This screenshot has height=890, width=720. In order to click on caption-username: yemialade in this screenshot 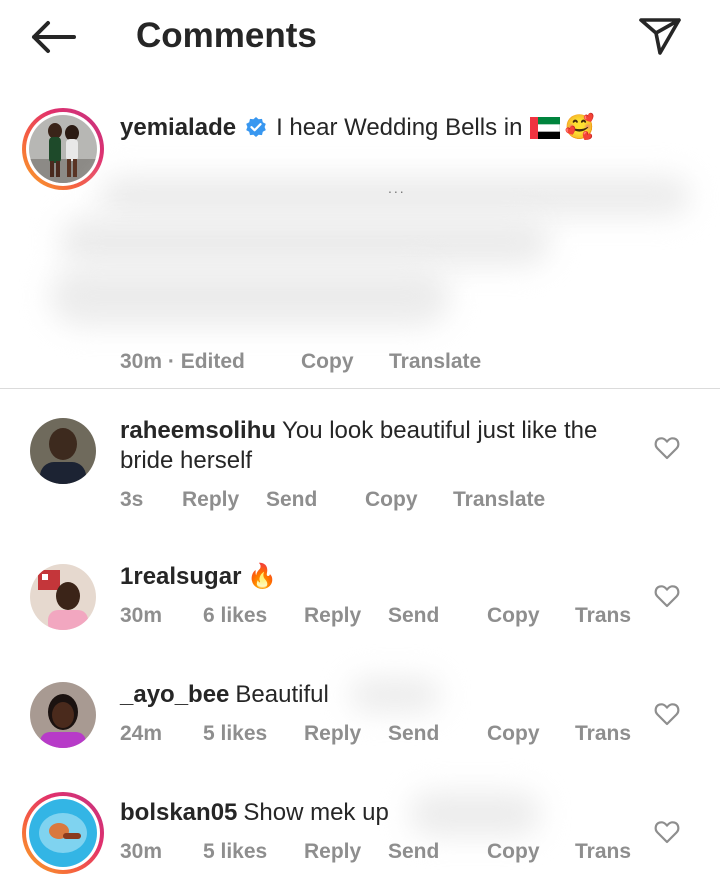, I will do `click(178, 128)`.